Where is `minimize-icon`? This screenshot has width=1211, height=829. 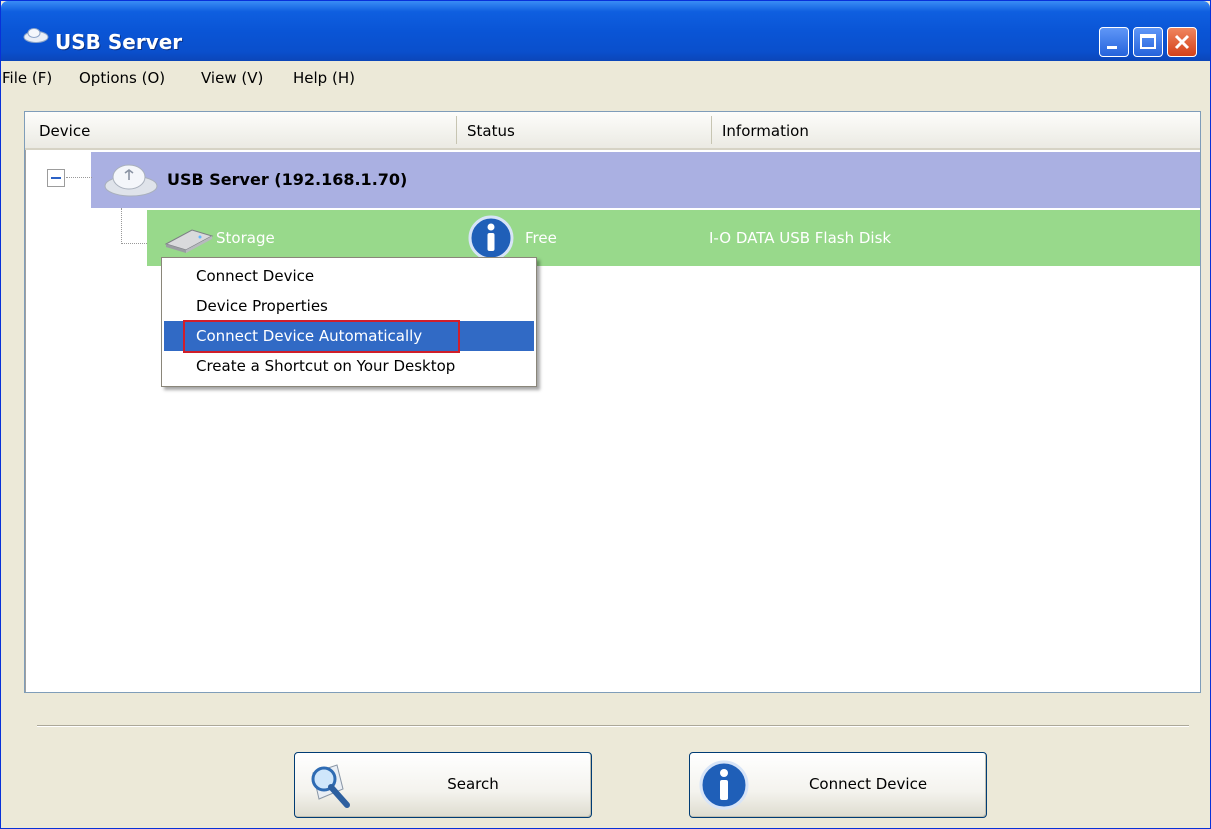
minimize-icon is located at coordinates (1112, 47).